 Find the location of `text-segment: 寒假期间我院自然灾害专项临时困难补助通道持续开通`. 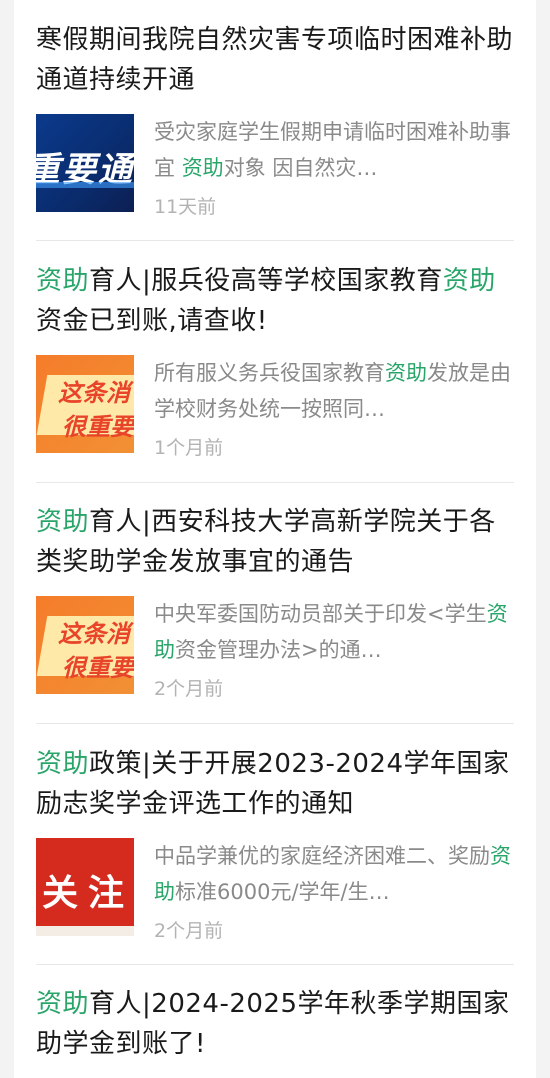

text-segment: 寒假期间我院自然灾害专项临时困难补助通道持续开通 is located at coordinates (275, 60).